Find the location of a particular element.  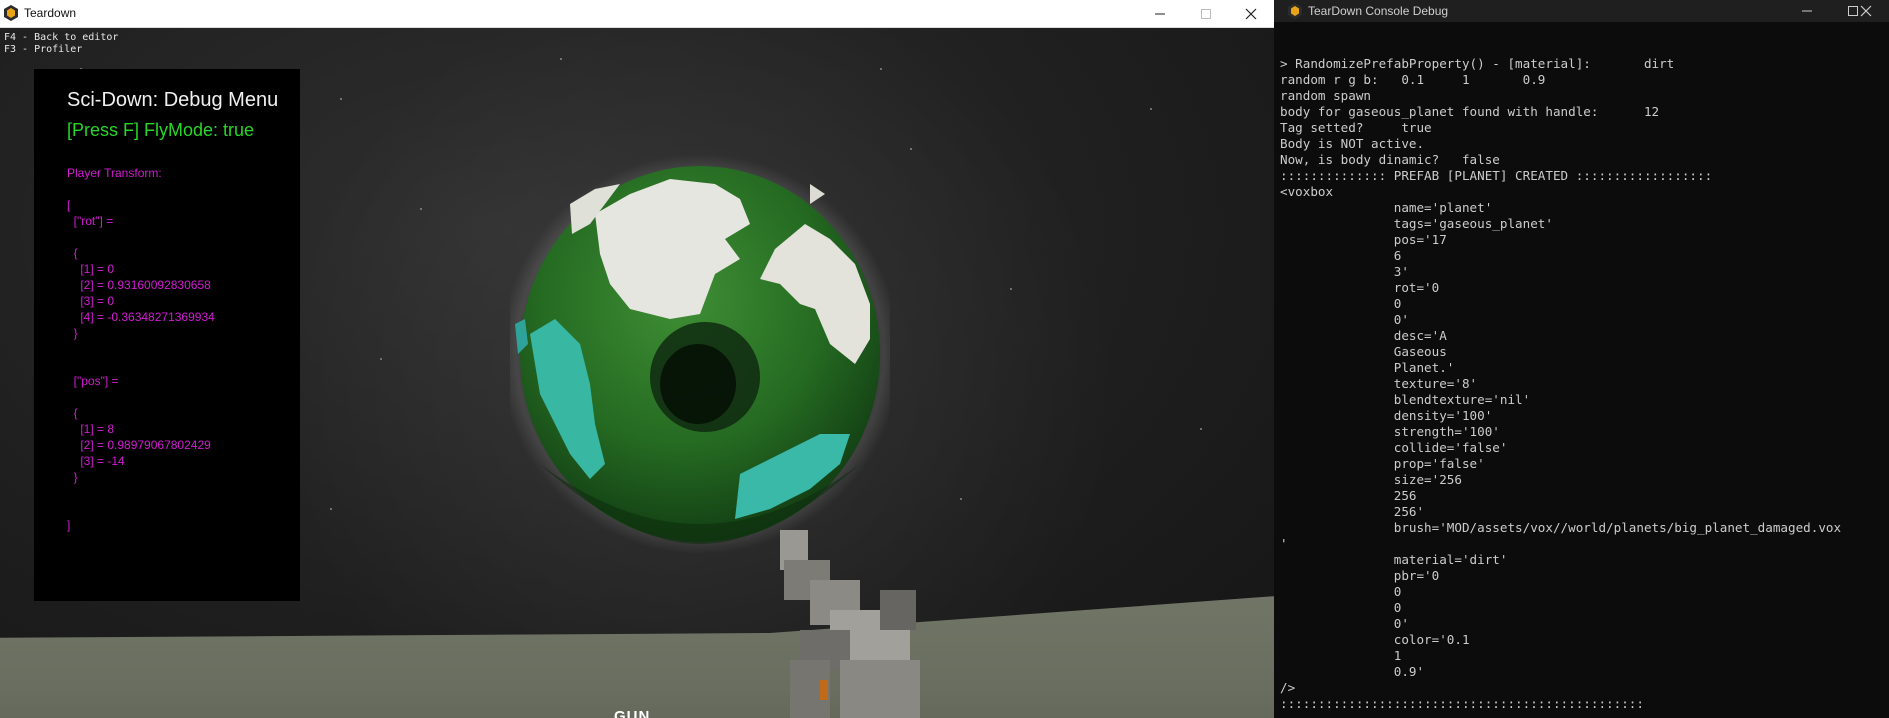

transform-line: ["rot"] = is located at coordinates (90, 221).